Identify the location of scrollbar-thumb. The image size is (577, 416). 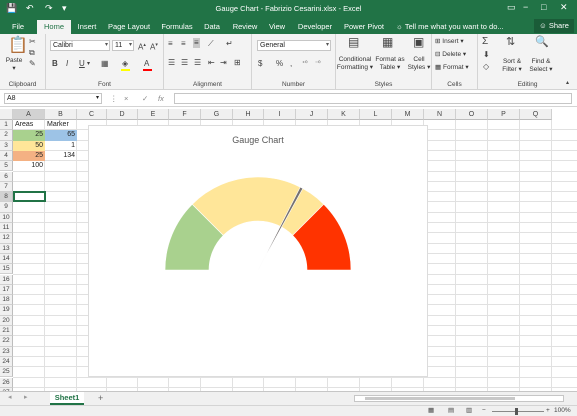
(440, 398).